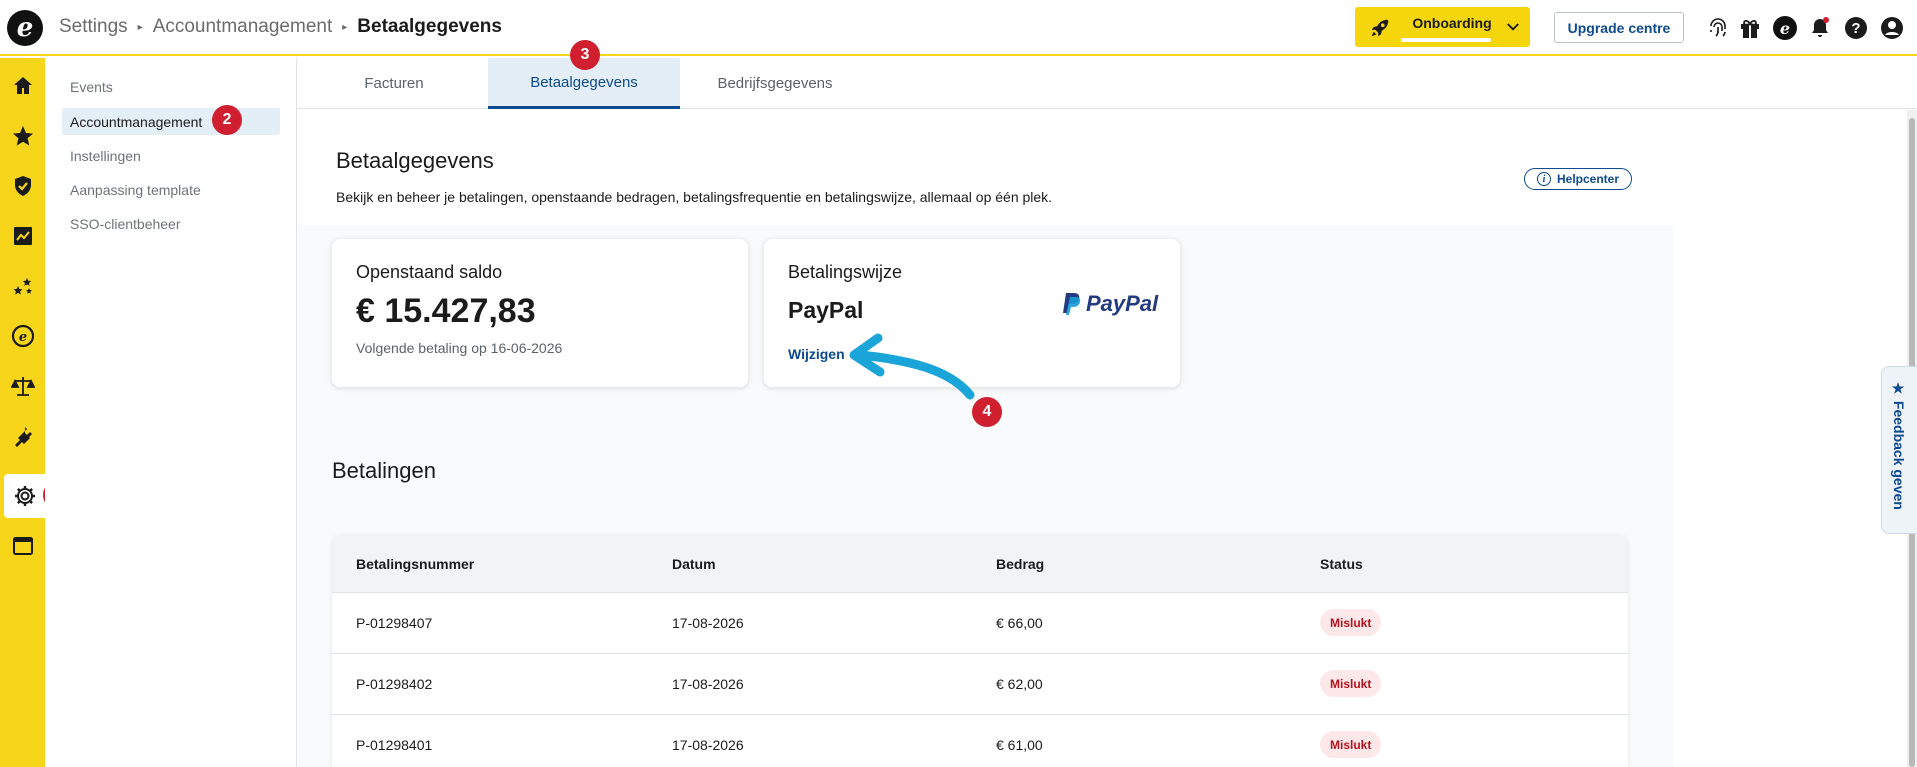  I want to click on table-row: P-01298402 17-08-2026 € 62,00 Mislukt, so click(980, 684).